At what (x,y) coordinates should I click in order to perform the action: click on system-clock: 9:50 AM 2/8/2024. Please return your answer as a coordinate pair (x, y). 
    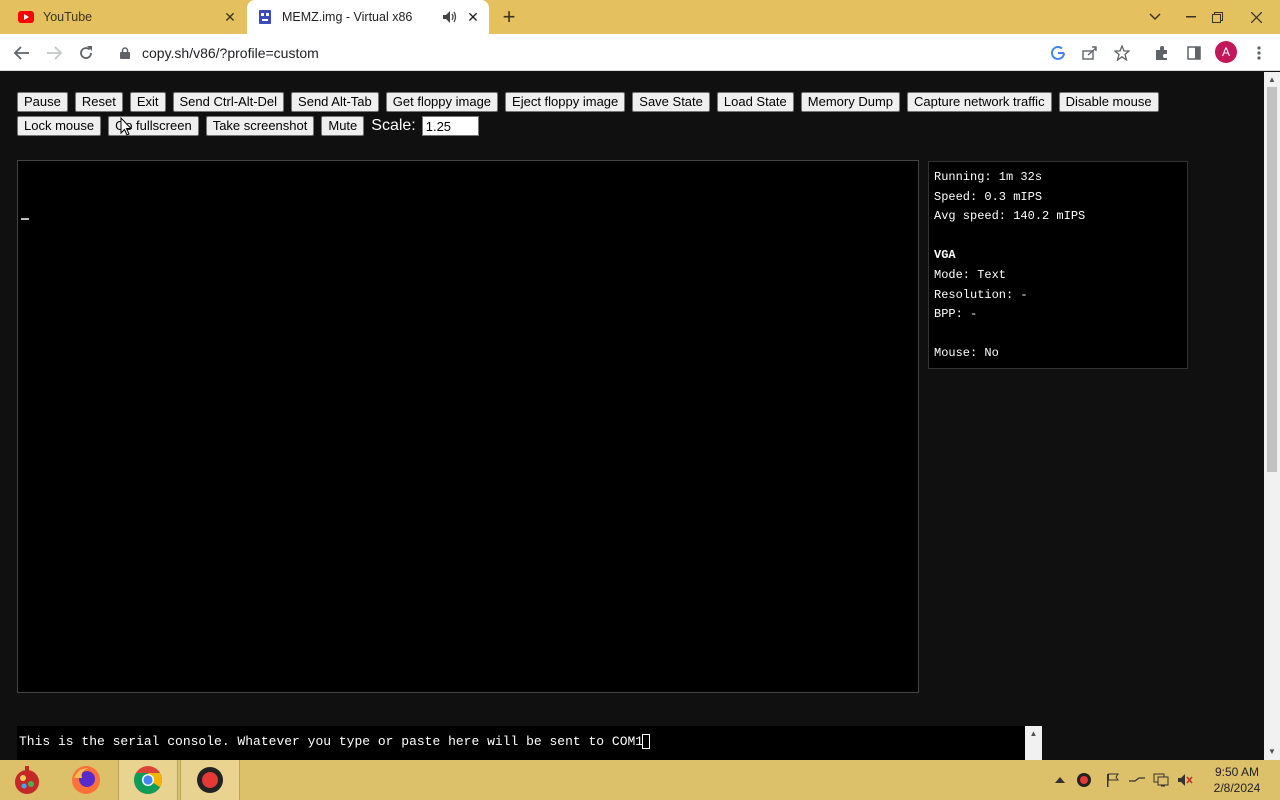
    Looking at the image, I should click on (1237, 780).